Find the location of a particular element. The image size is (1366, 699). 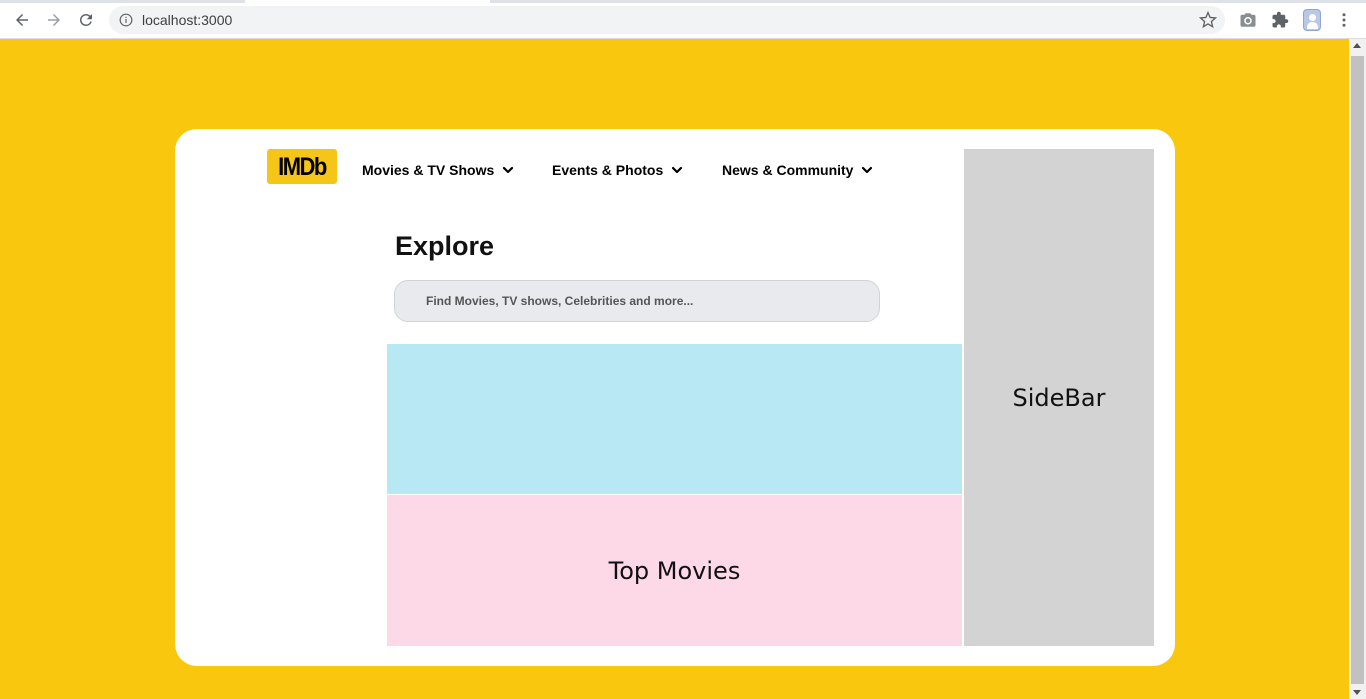

nav-label: Events & Photos is located at coordinates (608, 170).